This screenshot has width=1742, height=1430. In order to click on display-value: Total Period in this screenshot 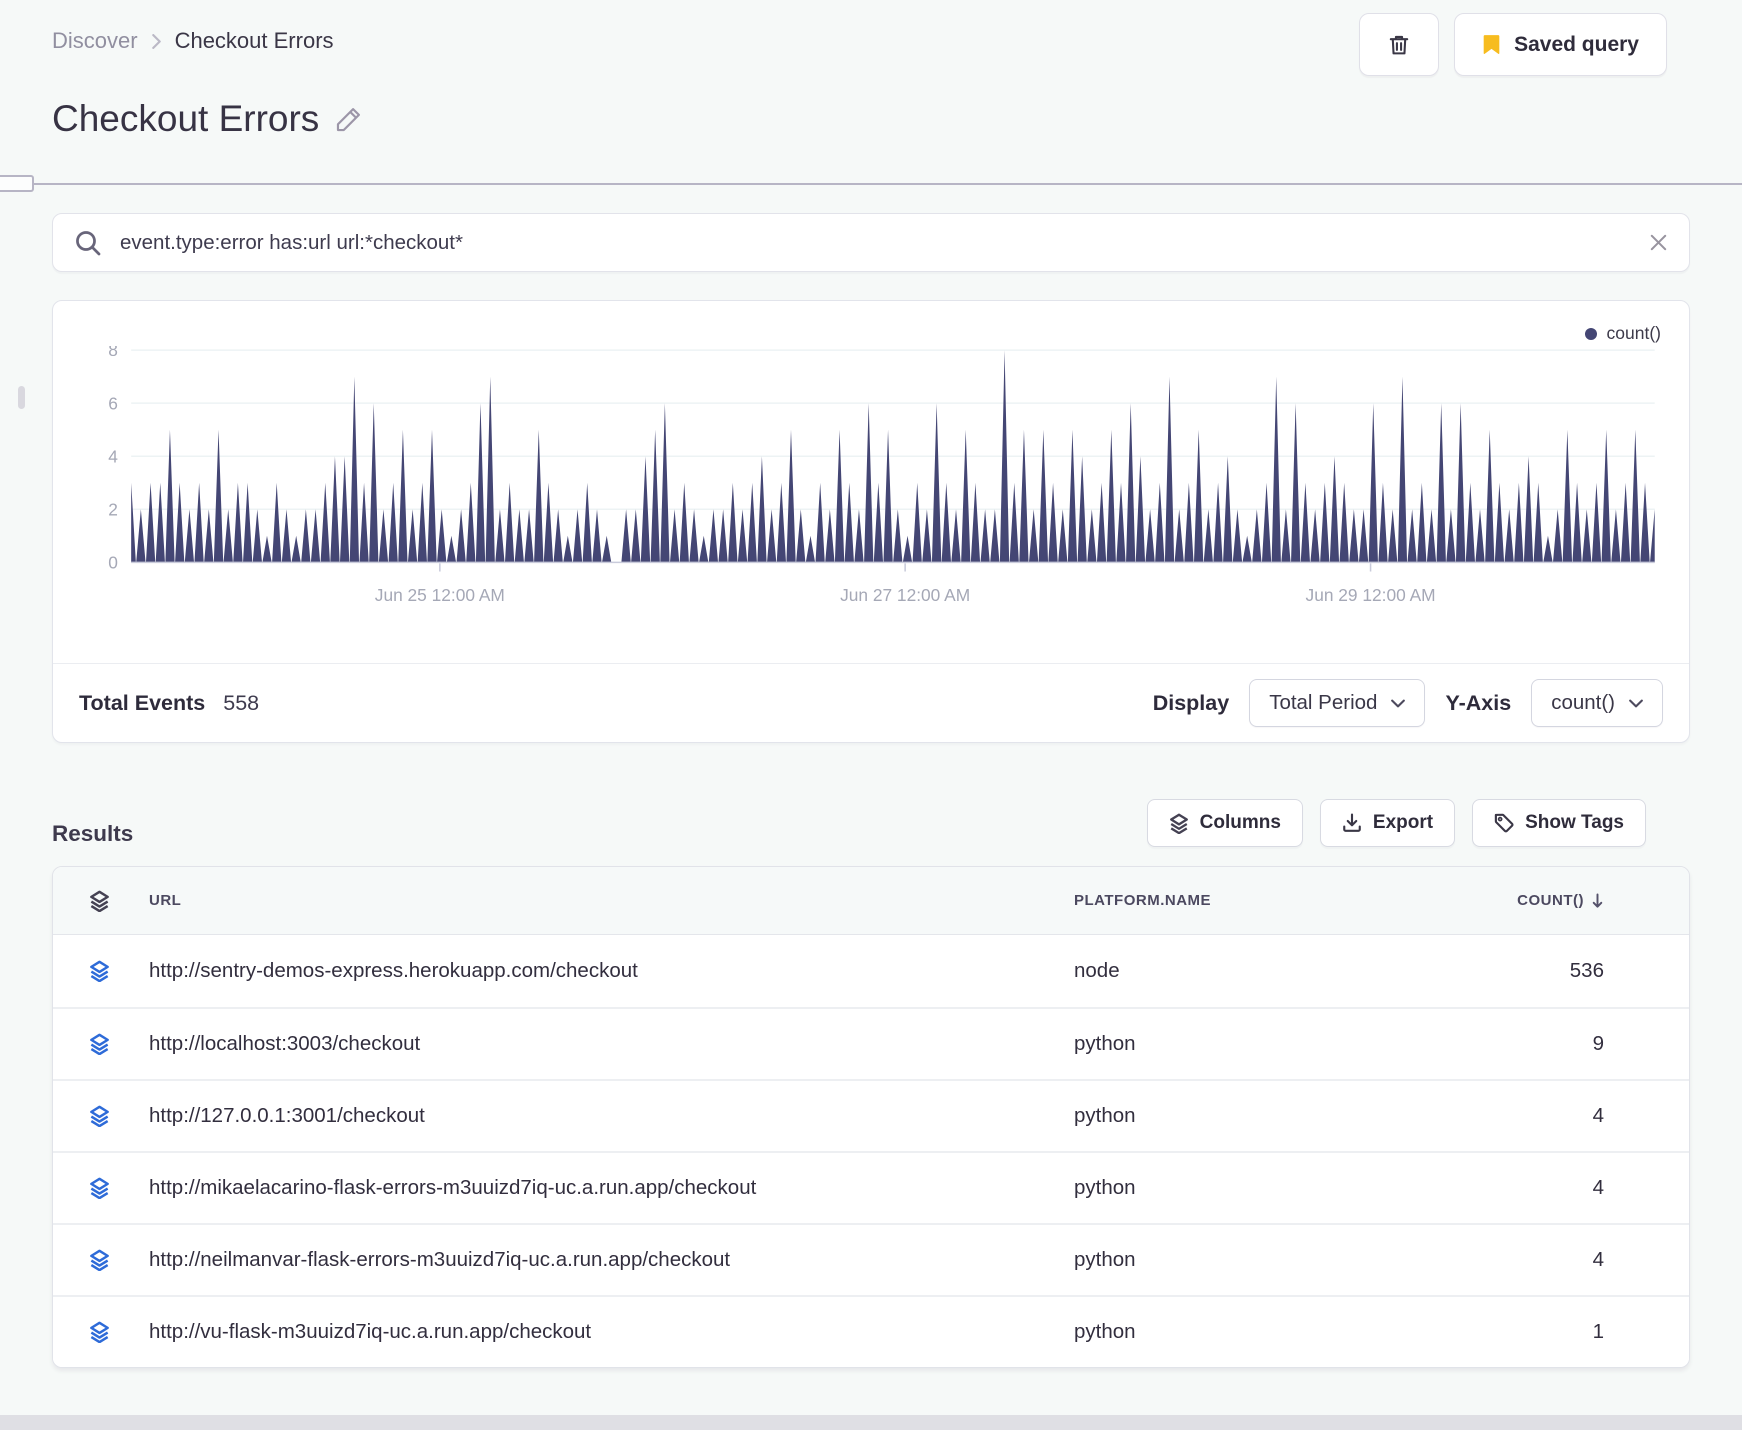, I will do `click(1323, 703)`.